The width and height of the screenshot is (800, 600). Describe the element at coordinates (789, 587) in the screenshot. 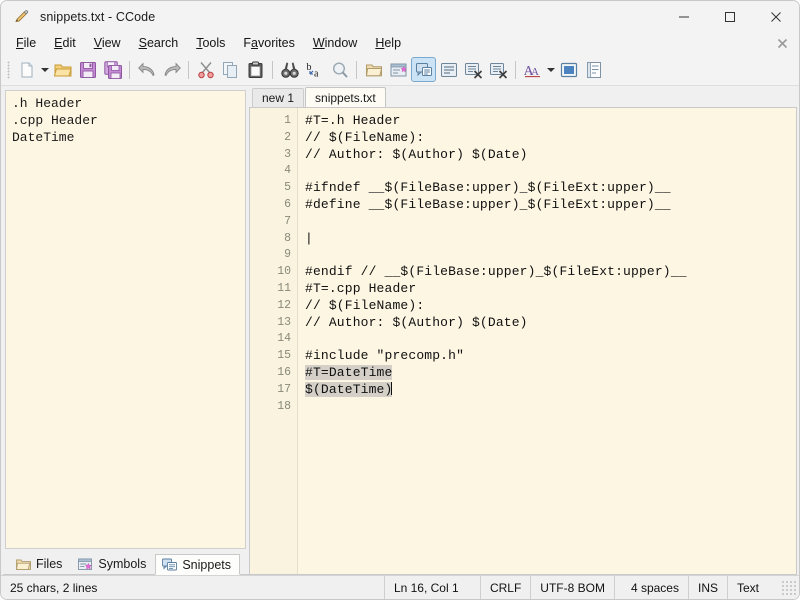

I see `resize-grip` at that location.